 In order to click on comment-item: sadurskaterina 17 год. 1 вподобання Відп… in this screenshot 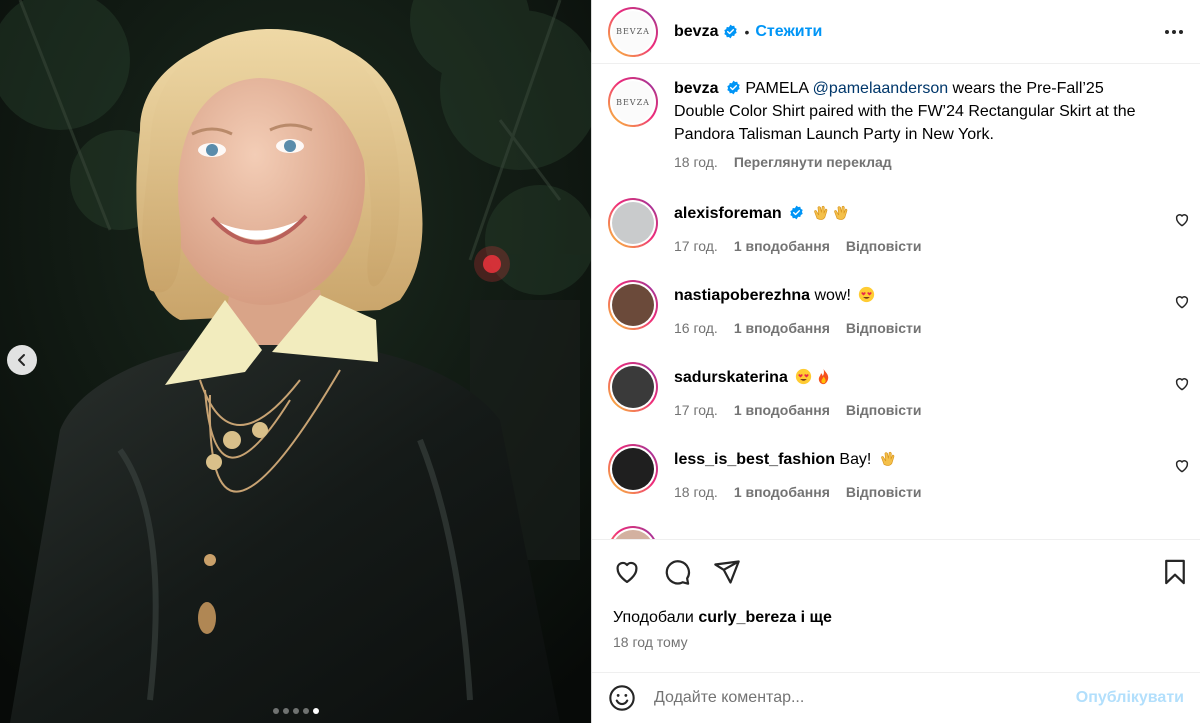, I will do `click(896, 390)`.